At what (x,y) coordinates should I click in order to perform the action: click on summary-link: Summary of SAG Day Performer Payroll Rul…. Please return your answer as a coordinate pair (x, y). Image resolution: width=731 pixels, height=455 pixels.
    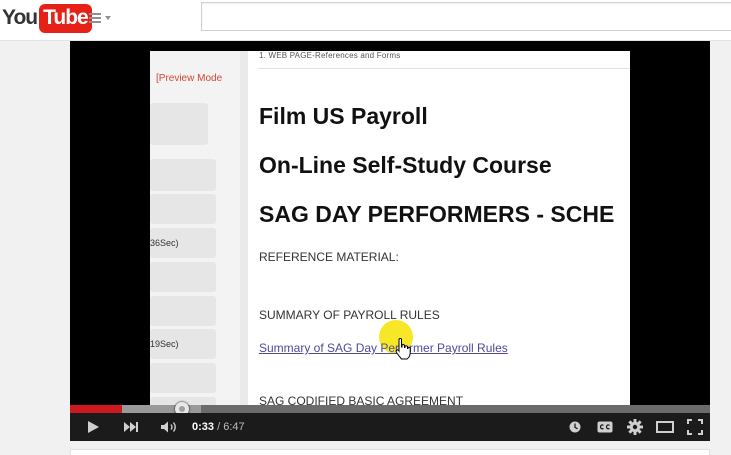
    Looking at the image, I should click on (383, 348).